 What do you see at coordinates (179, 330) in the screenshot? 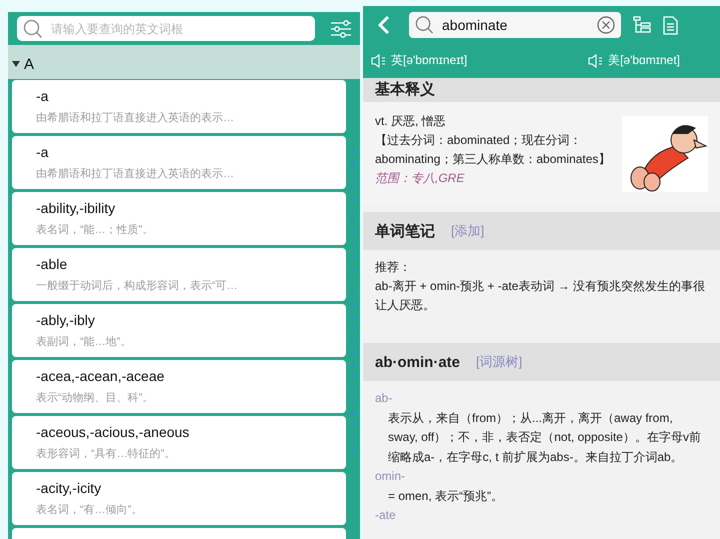
I see `list-item: -ably,-ibly 表副词，“能…地”。` at bounding box center [179, 330].